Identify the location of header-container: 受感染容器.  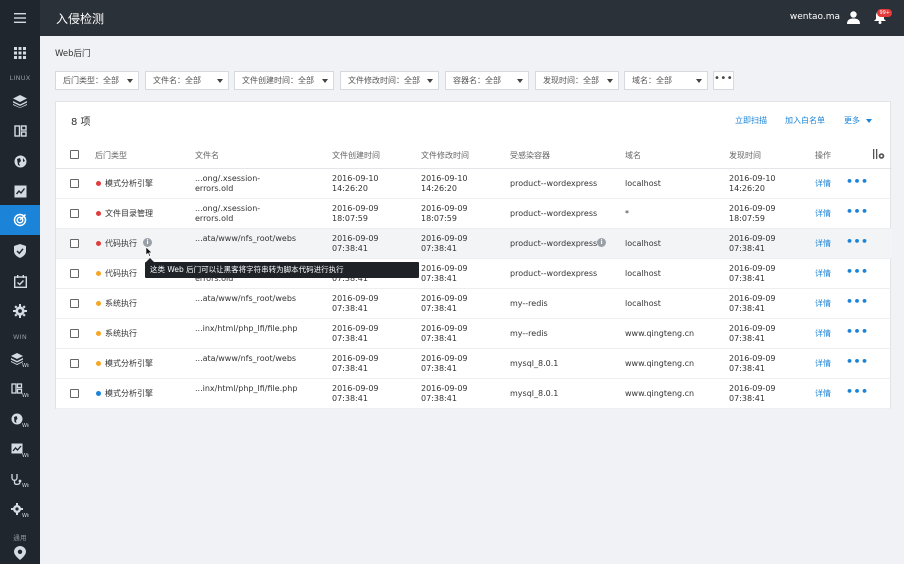
(530, 155).